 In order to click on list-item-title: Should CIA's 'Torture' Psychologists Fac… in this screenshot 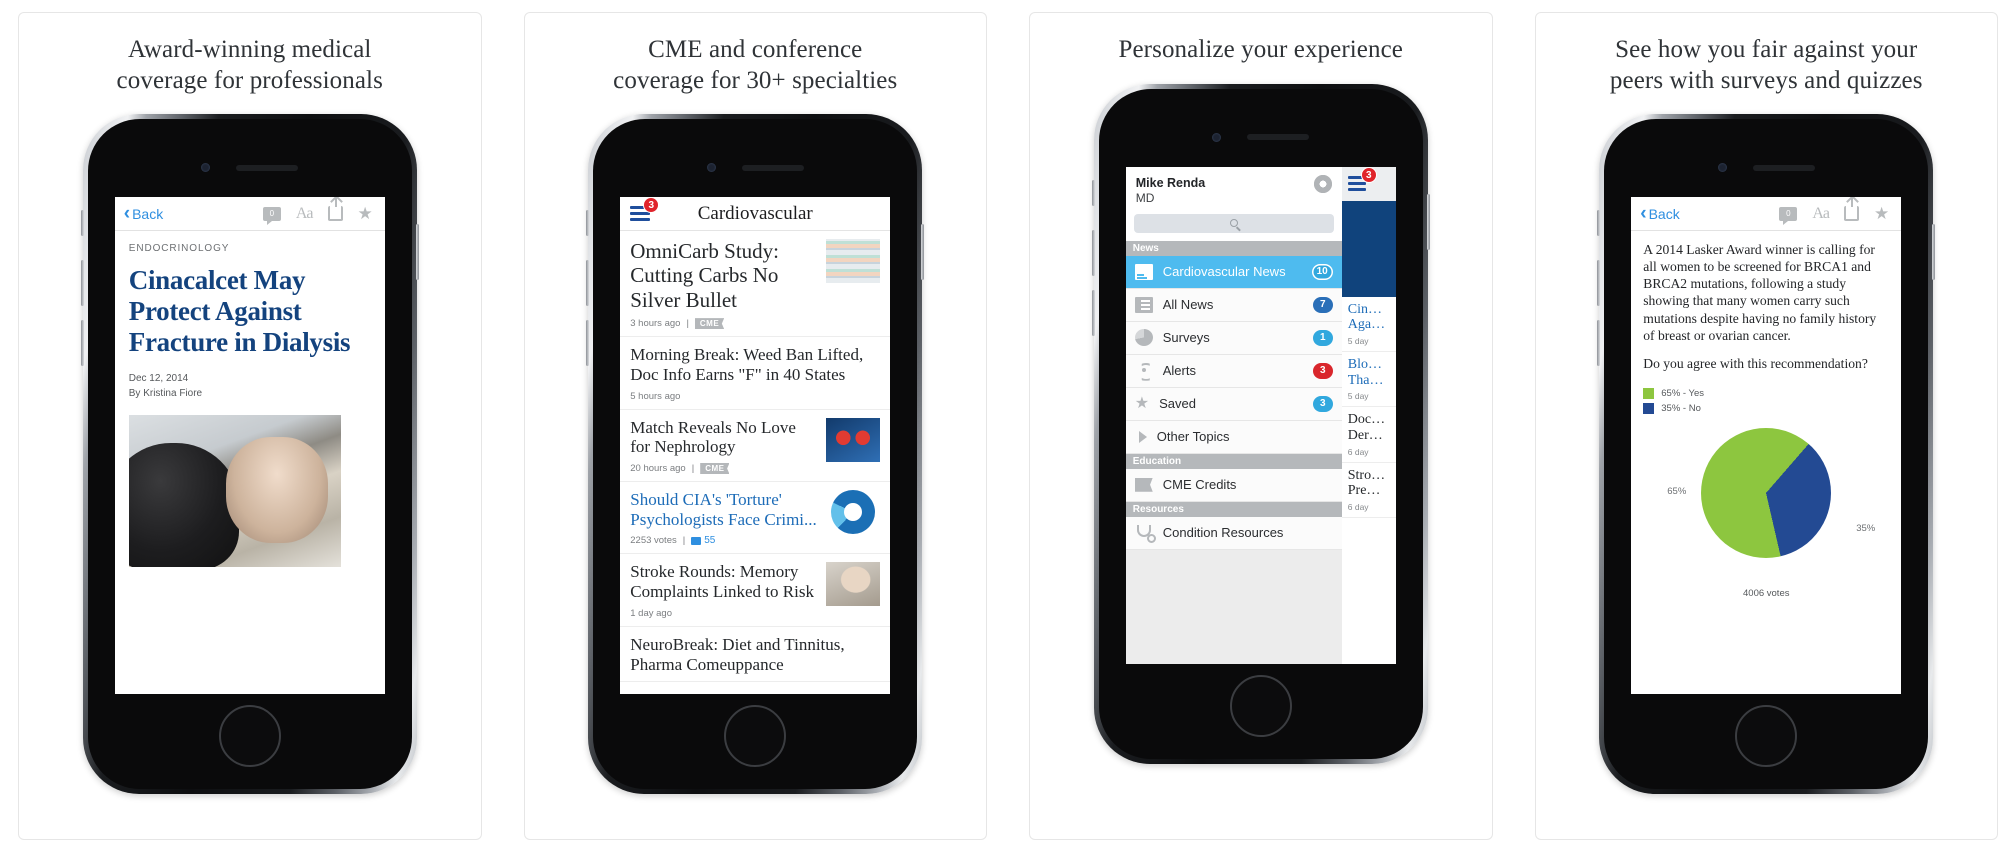, I will do `click(723, 509)`.